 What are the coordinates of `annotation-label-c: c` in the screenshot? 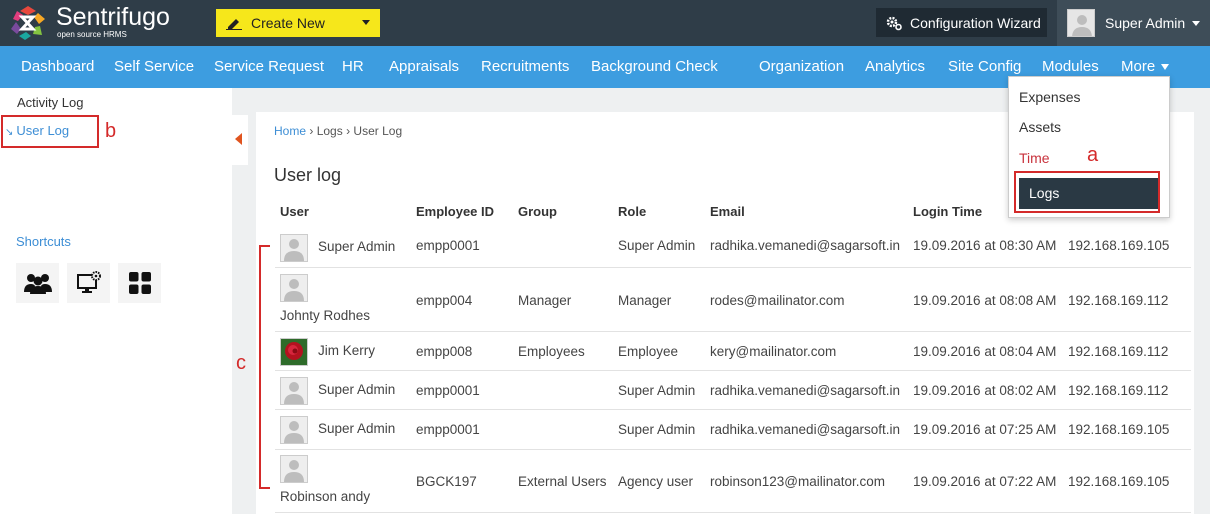 It's located at (241, 363).